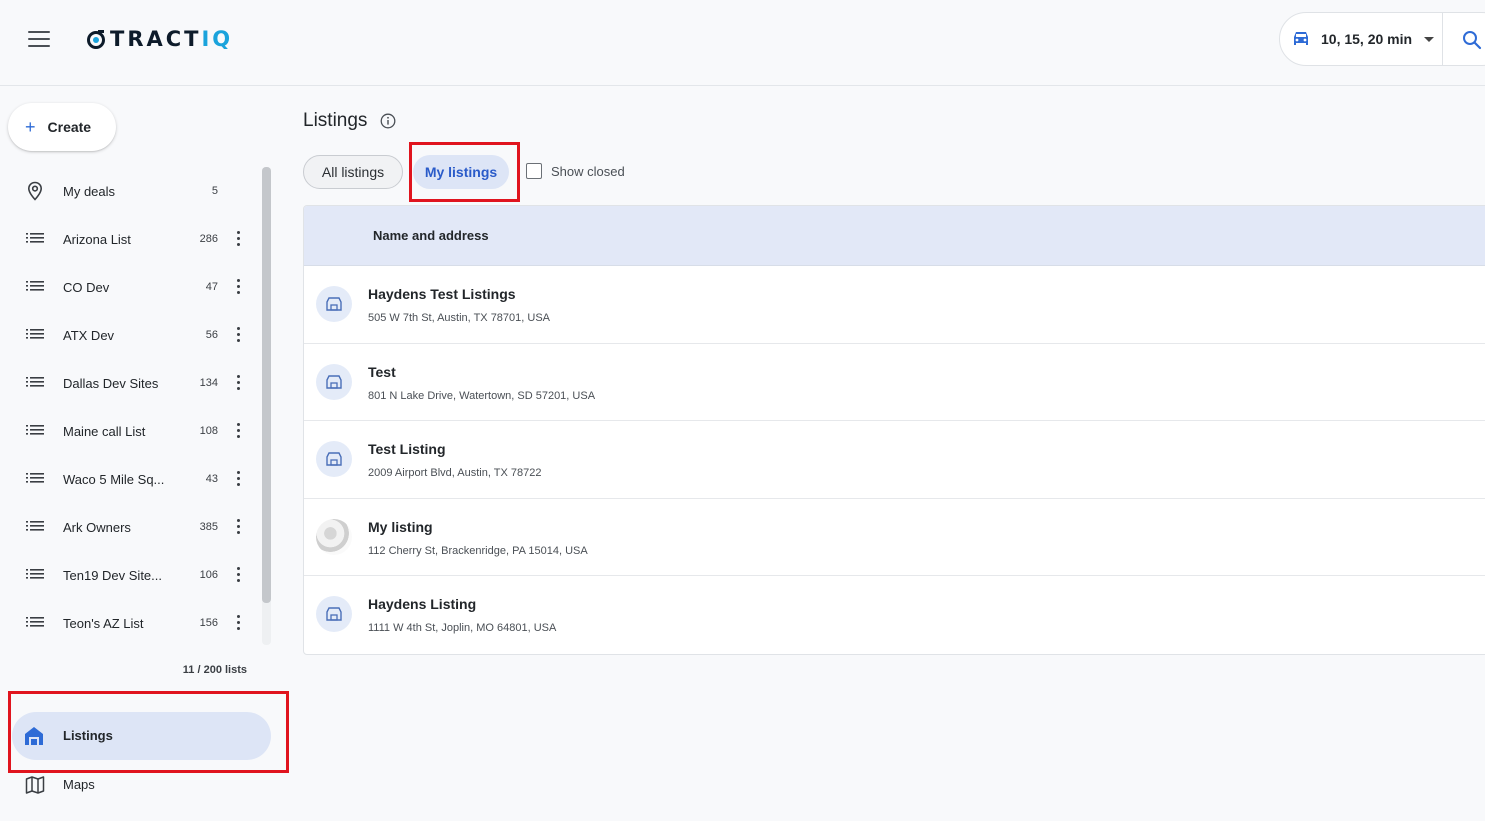 The image size is (1485, 821). What do you see at coordinates (382, 371) in the screenshot?
I see `listing-name: Test` at bounding box center [382, 371].